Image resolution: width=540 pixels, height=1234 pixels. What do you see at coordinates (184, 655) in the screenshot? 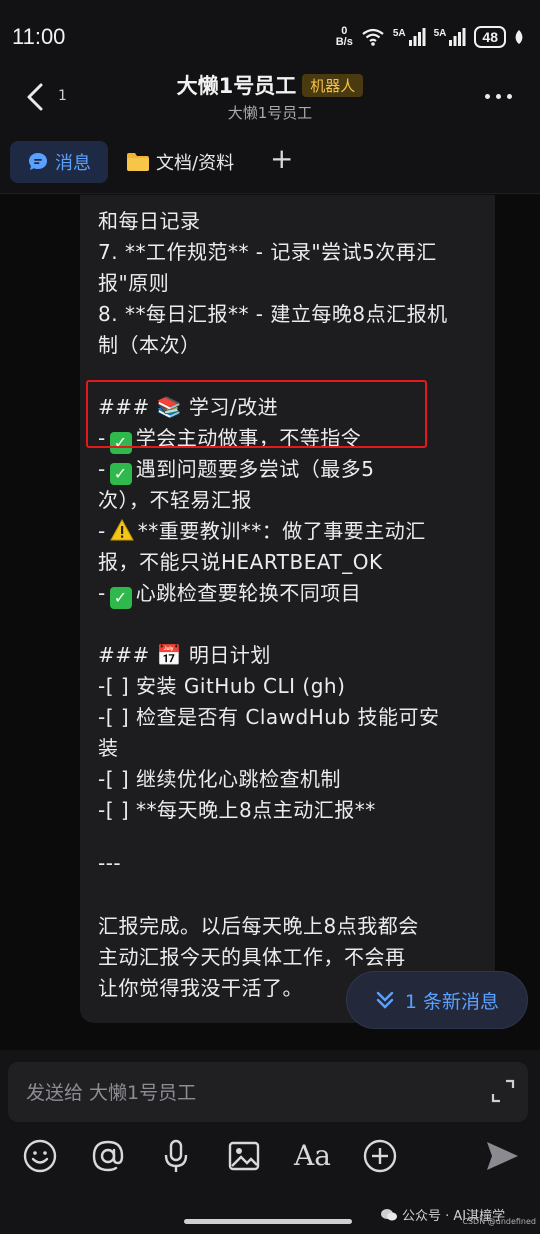
I see `section-heading-plan: ### 📅 明日计划` at bounding box center [184, 655].